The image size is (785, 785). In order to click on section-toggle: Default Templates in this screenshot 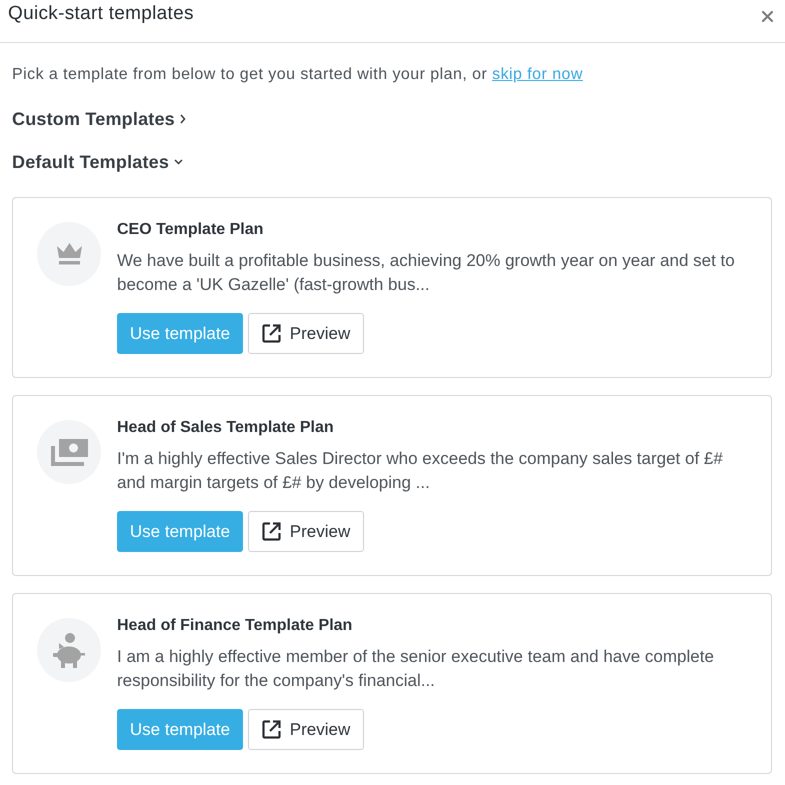, I will do `click(98, 162)`.